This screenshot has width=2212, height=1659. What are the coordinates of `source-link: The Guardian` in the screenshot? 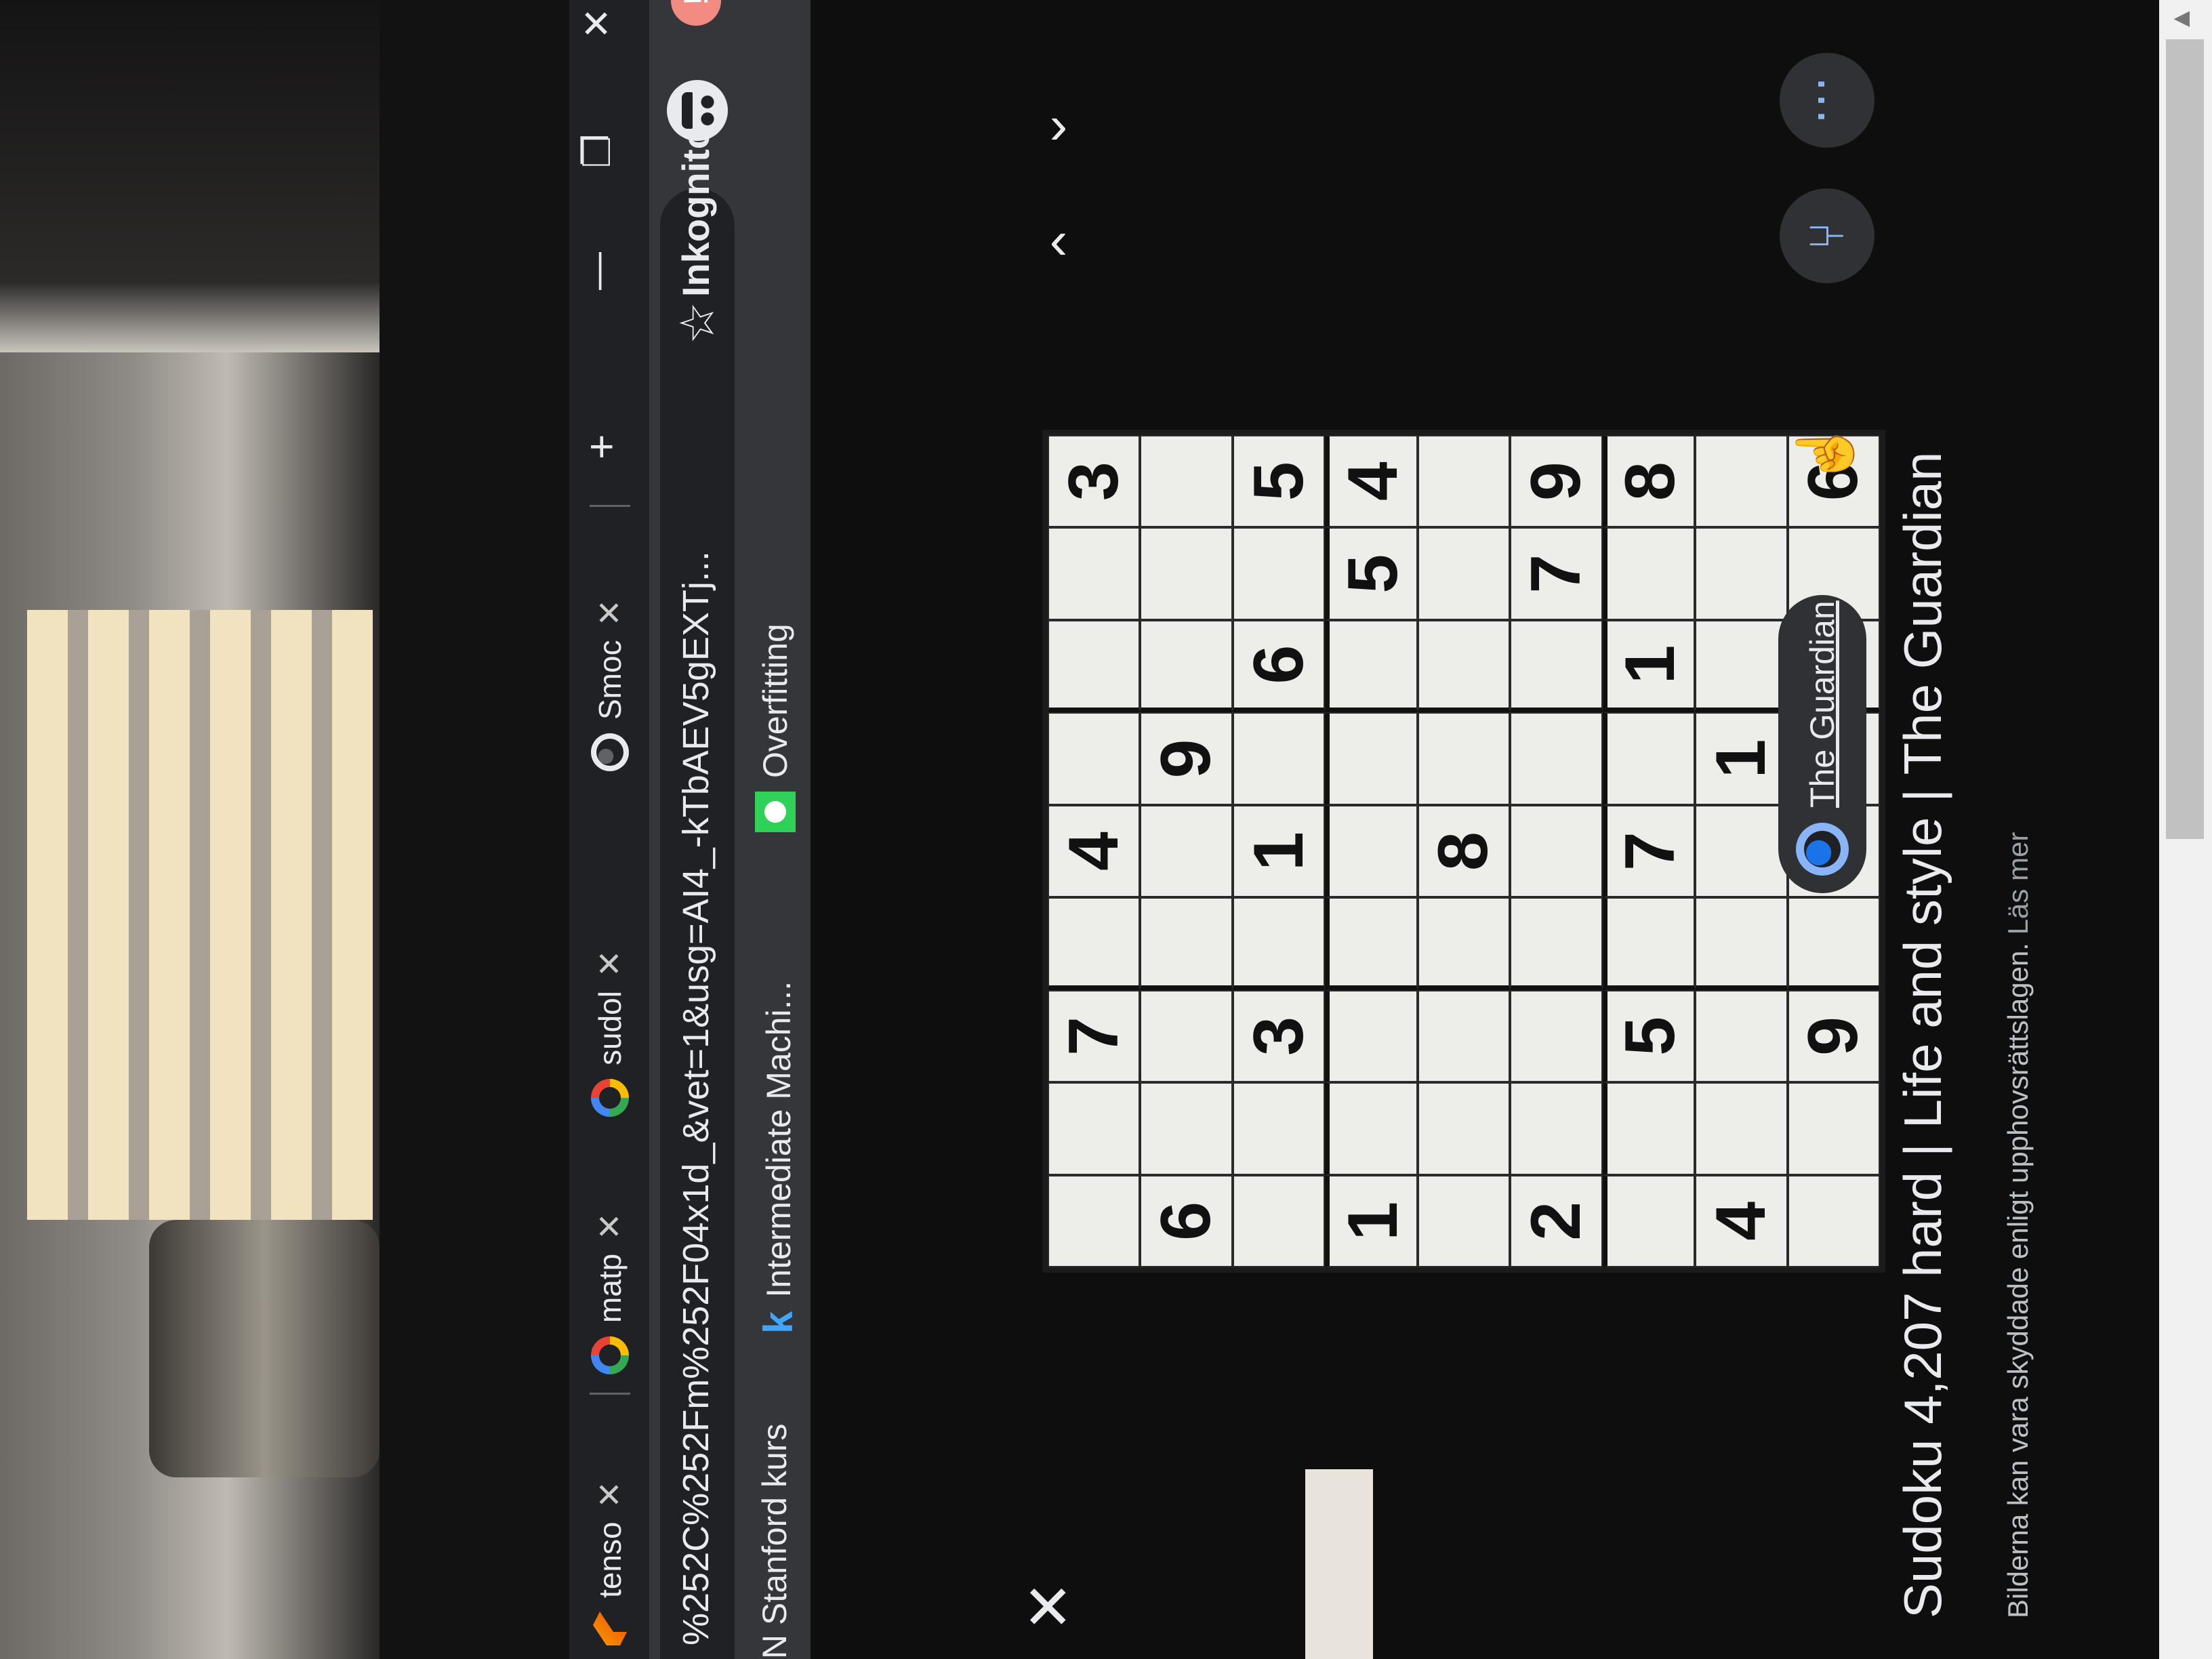 It's located at (1822, 744).